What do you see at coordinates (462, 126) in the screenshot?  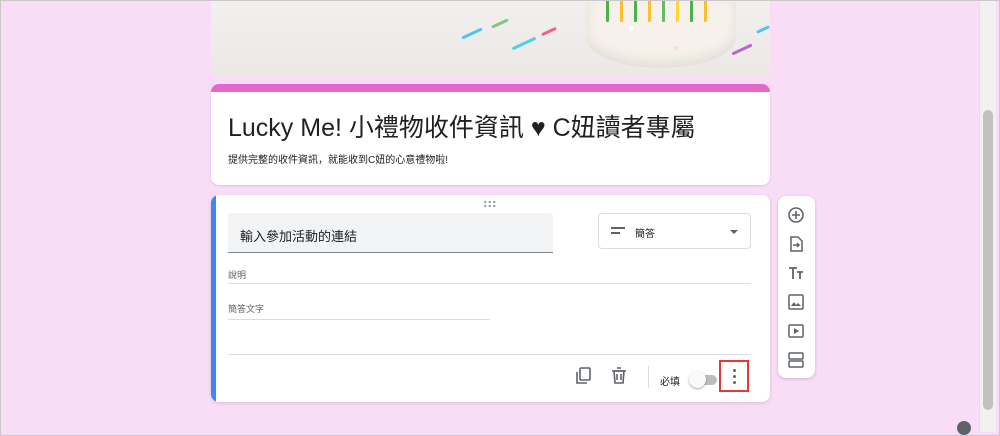 I see `form-title: Lucky Me! 小禮物收件資訊 ♥ C妞讀者專屬` at bounding box center [462, 126].